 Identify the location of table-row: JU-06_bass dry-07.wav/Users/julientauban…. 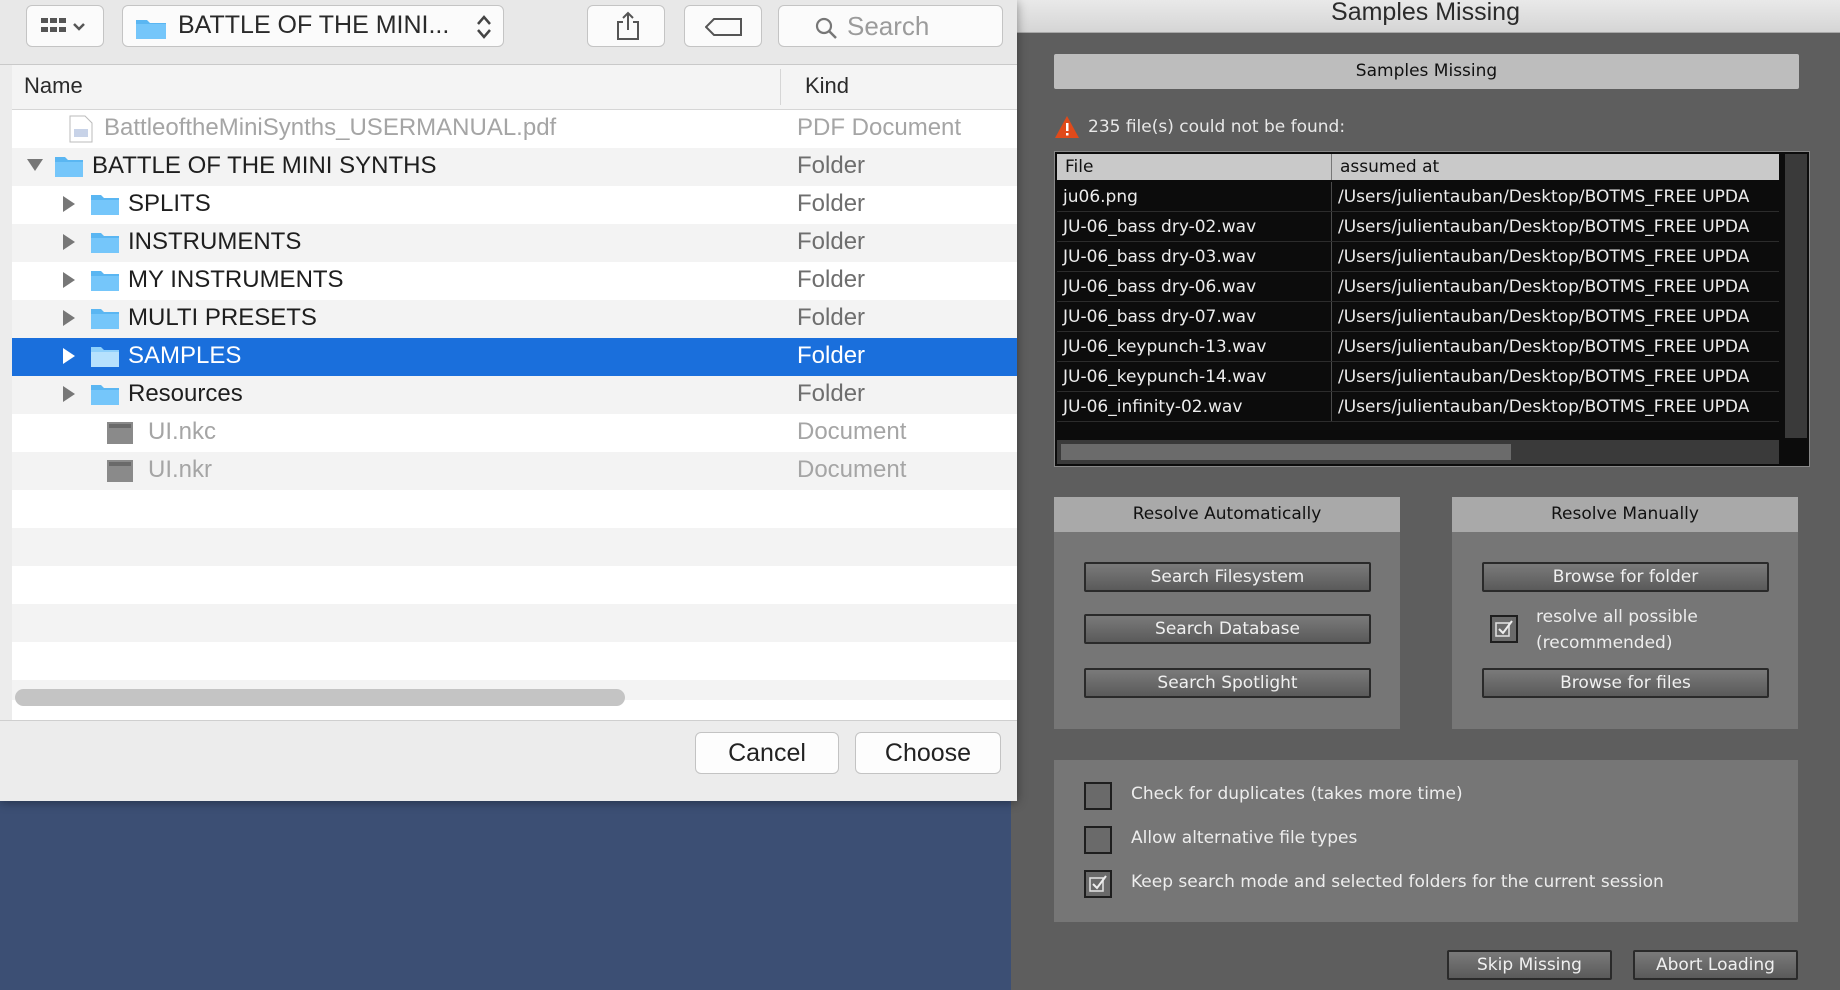
(1418, 317).